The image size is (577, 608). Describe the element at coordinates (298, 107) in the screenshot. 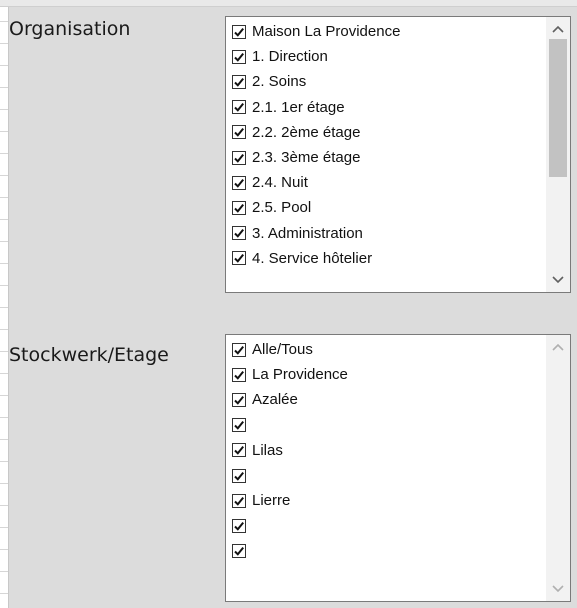

I see `list-item-label: 2.1. 1er étage` at that location.